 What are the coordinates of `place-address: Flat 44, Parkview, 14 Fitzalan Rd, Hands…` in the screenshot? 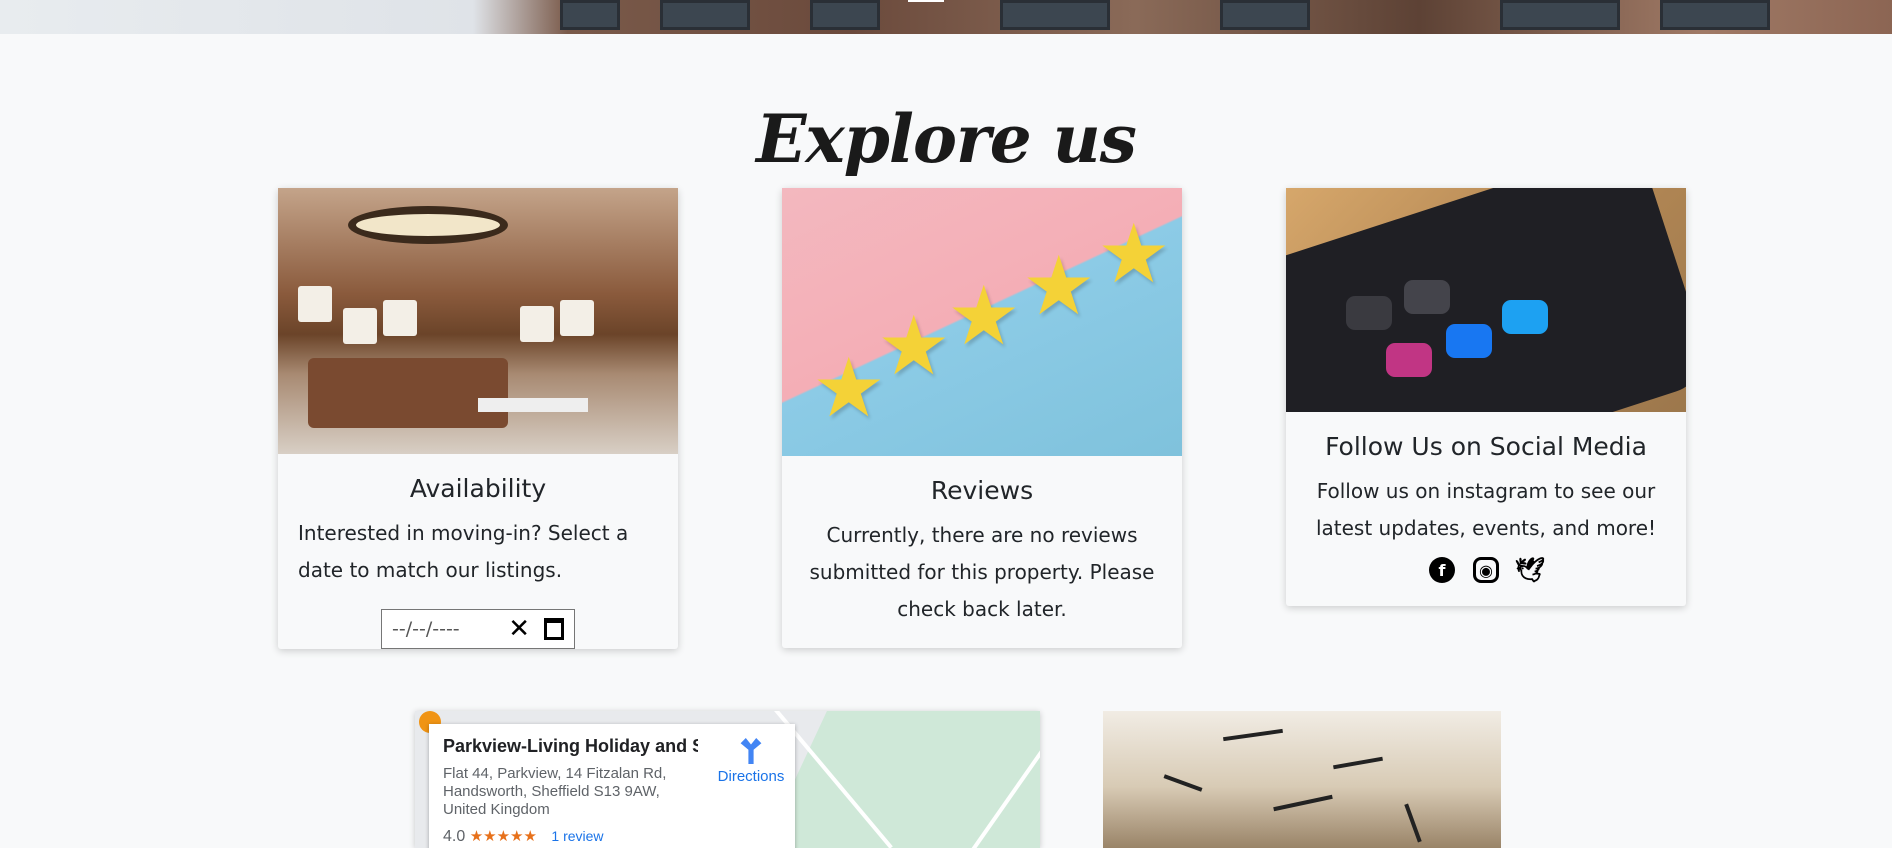 It's located at (555, 791).